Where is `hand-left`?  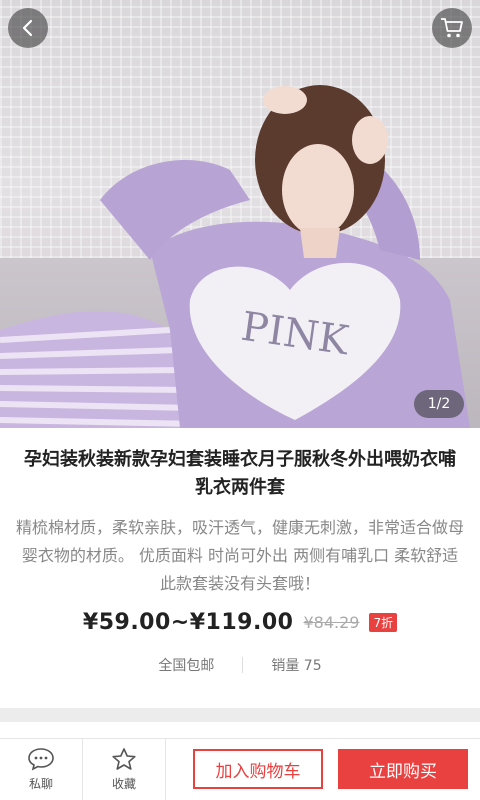 hand-left is located at coordinates (285, 100).